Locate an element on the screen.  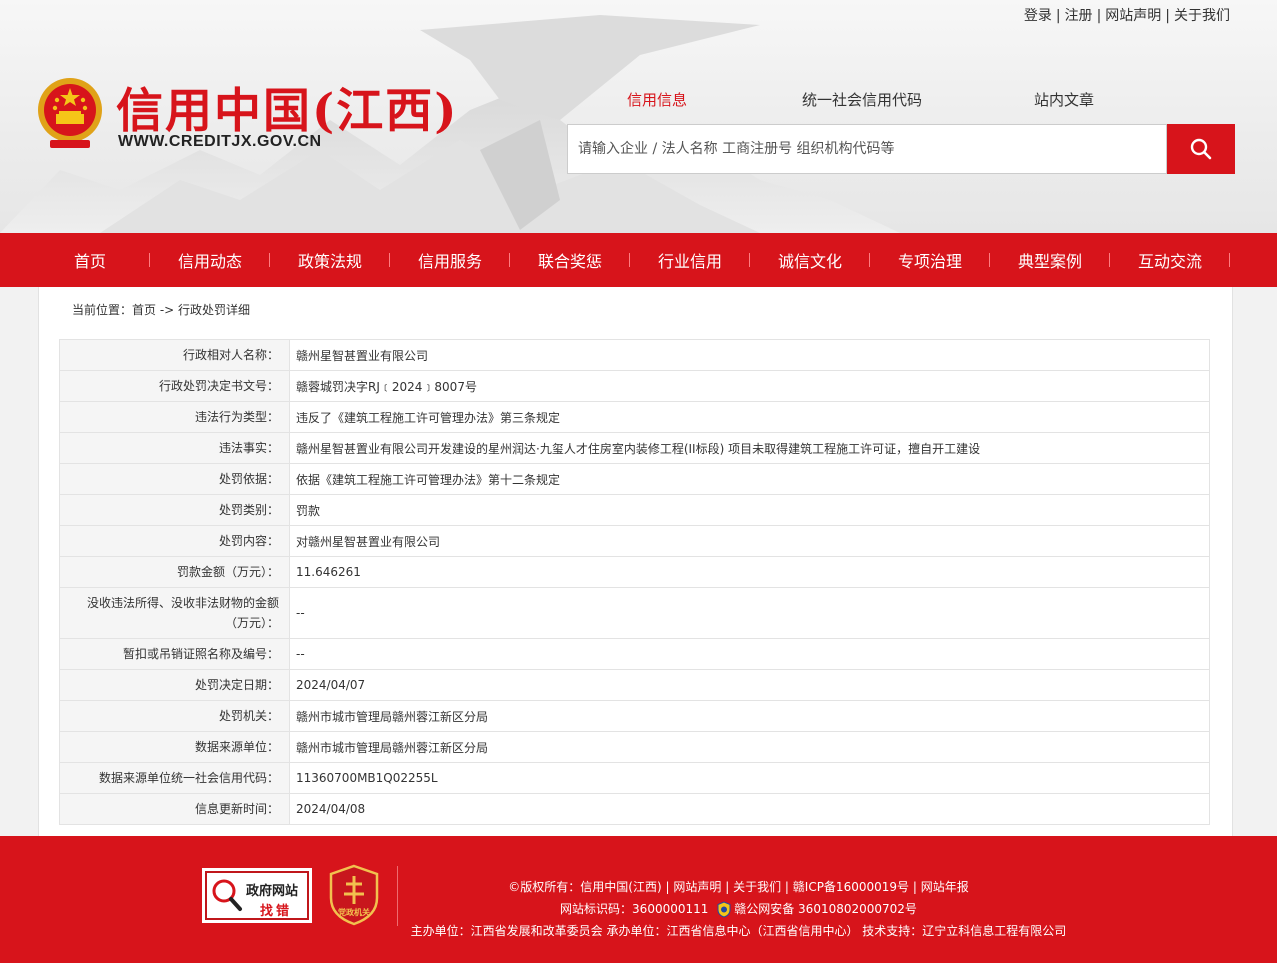
table-row: 处罚类别： 罚款 is located at coordinates (634, 510).